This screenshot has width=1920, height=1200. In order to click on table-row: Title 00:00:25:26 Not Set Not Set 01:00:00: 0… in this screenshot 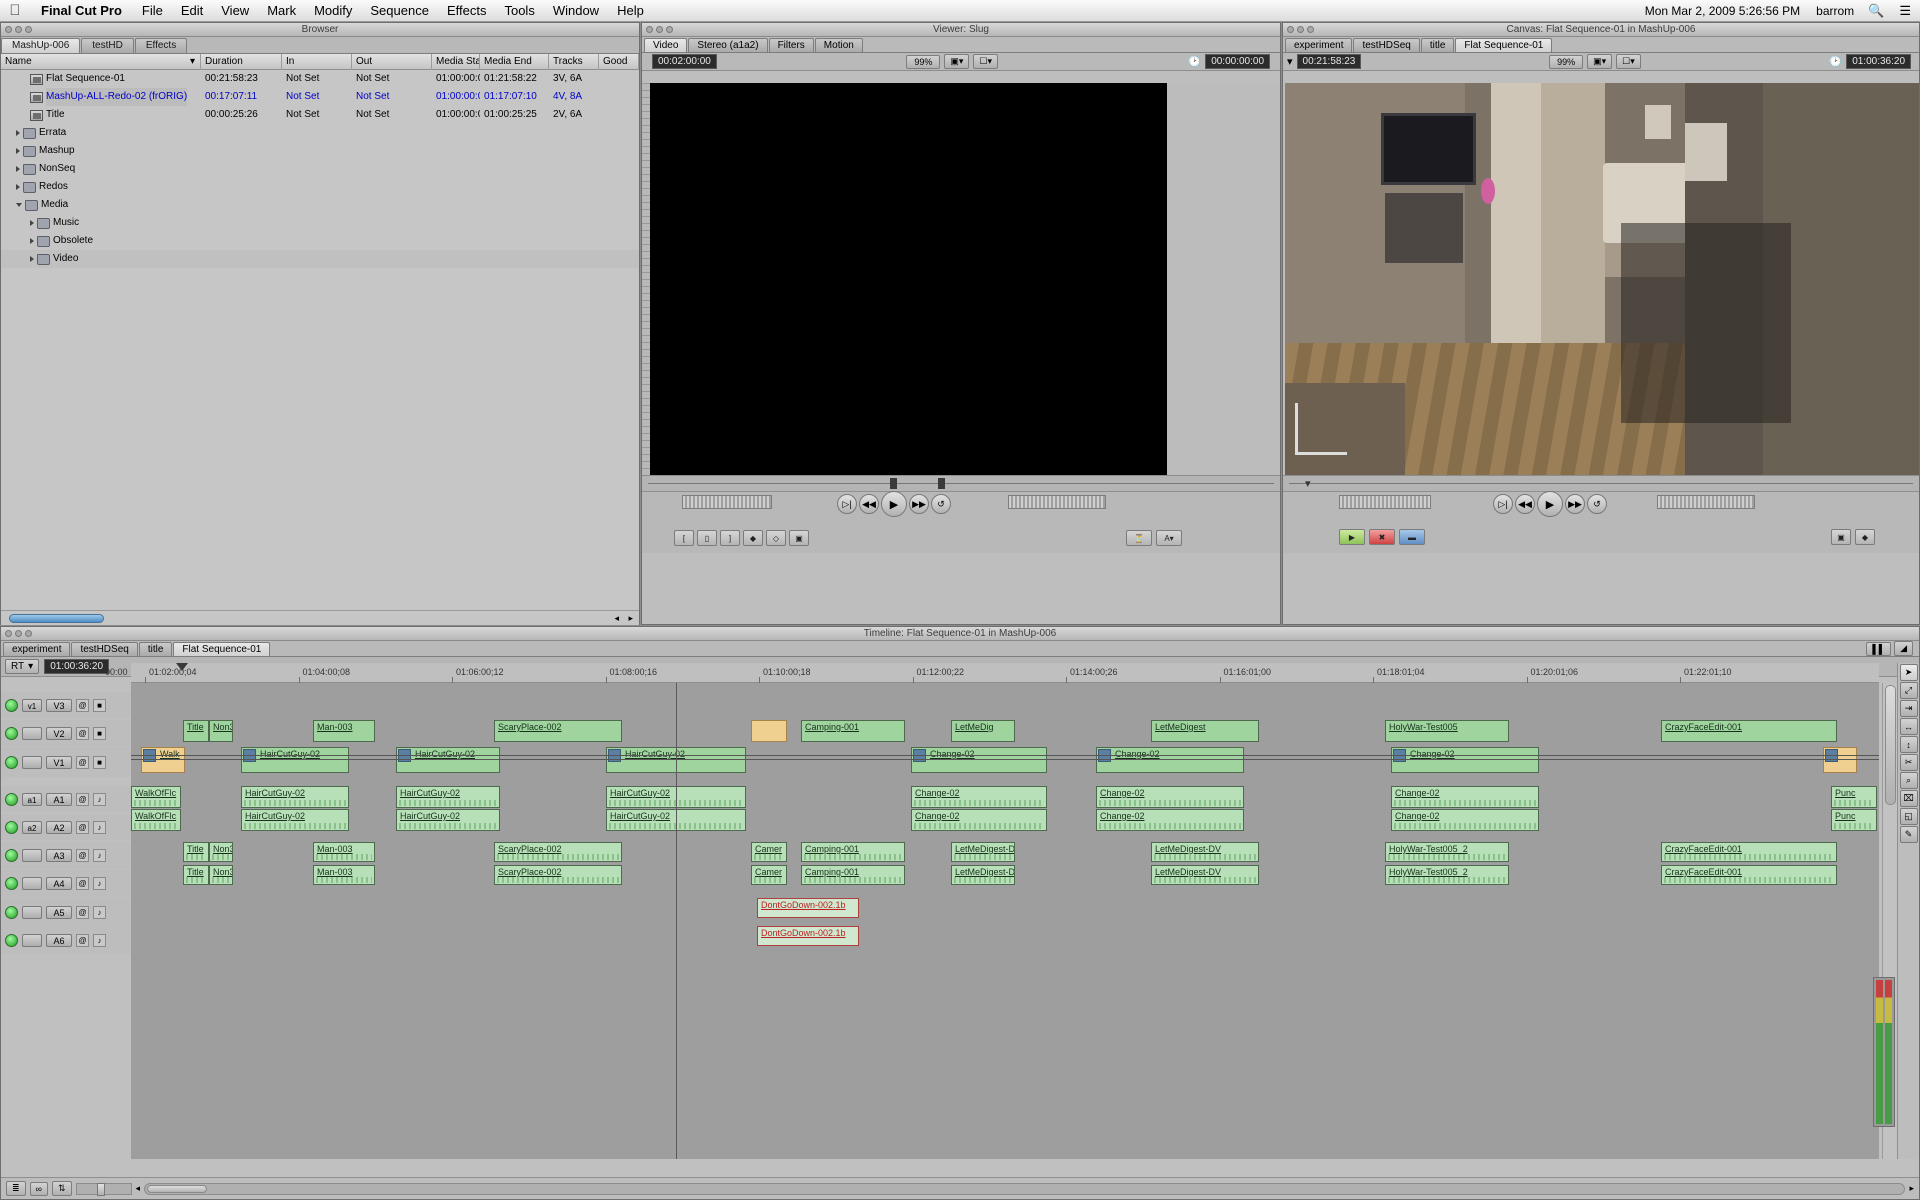, I will do `click(320, 115)`.